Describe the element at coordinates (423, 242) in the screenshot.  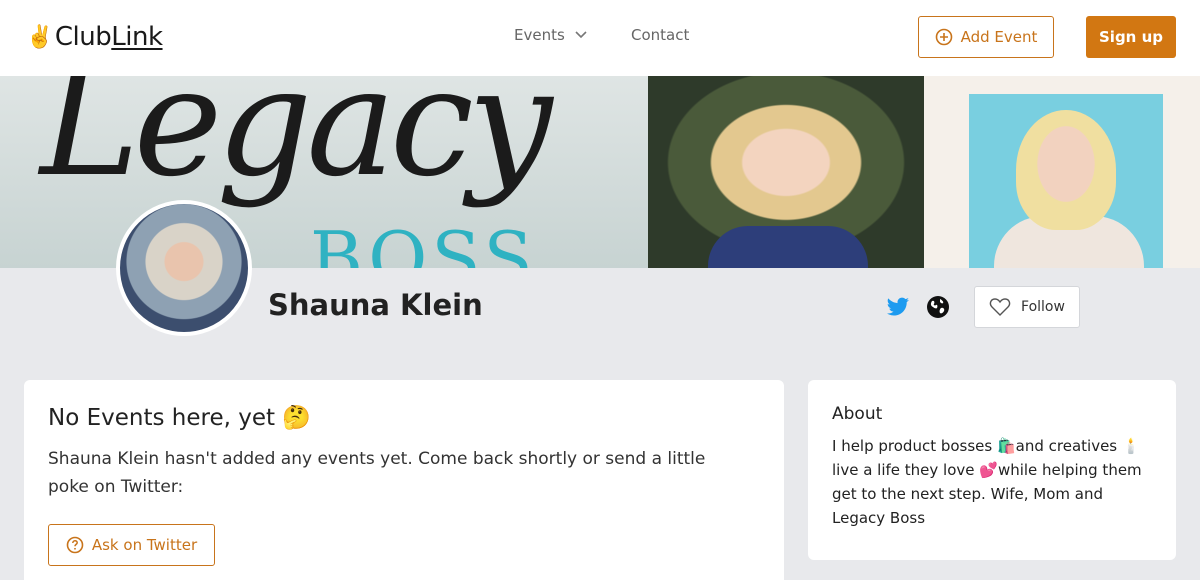
I see `banner-boss-text: BOSS` at that location.